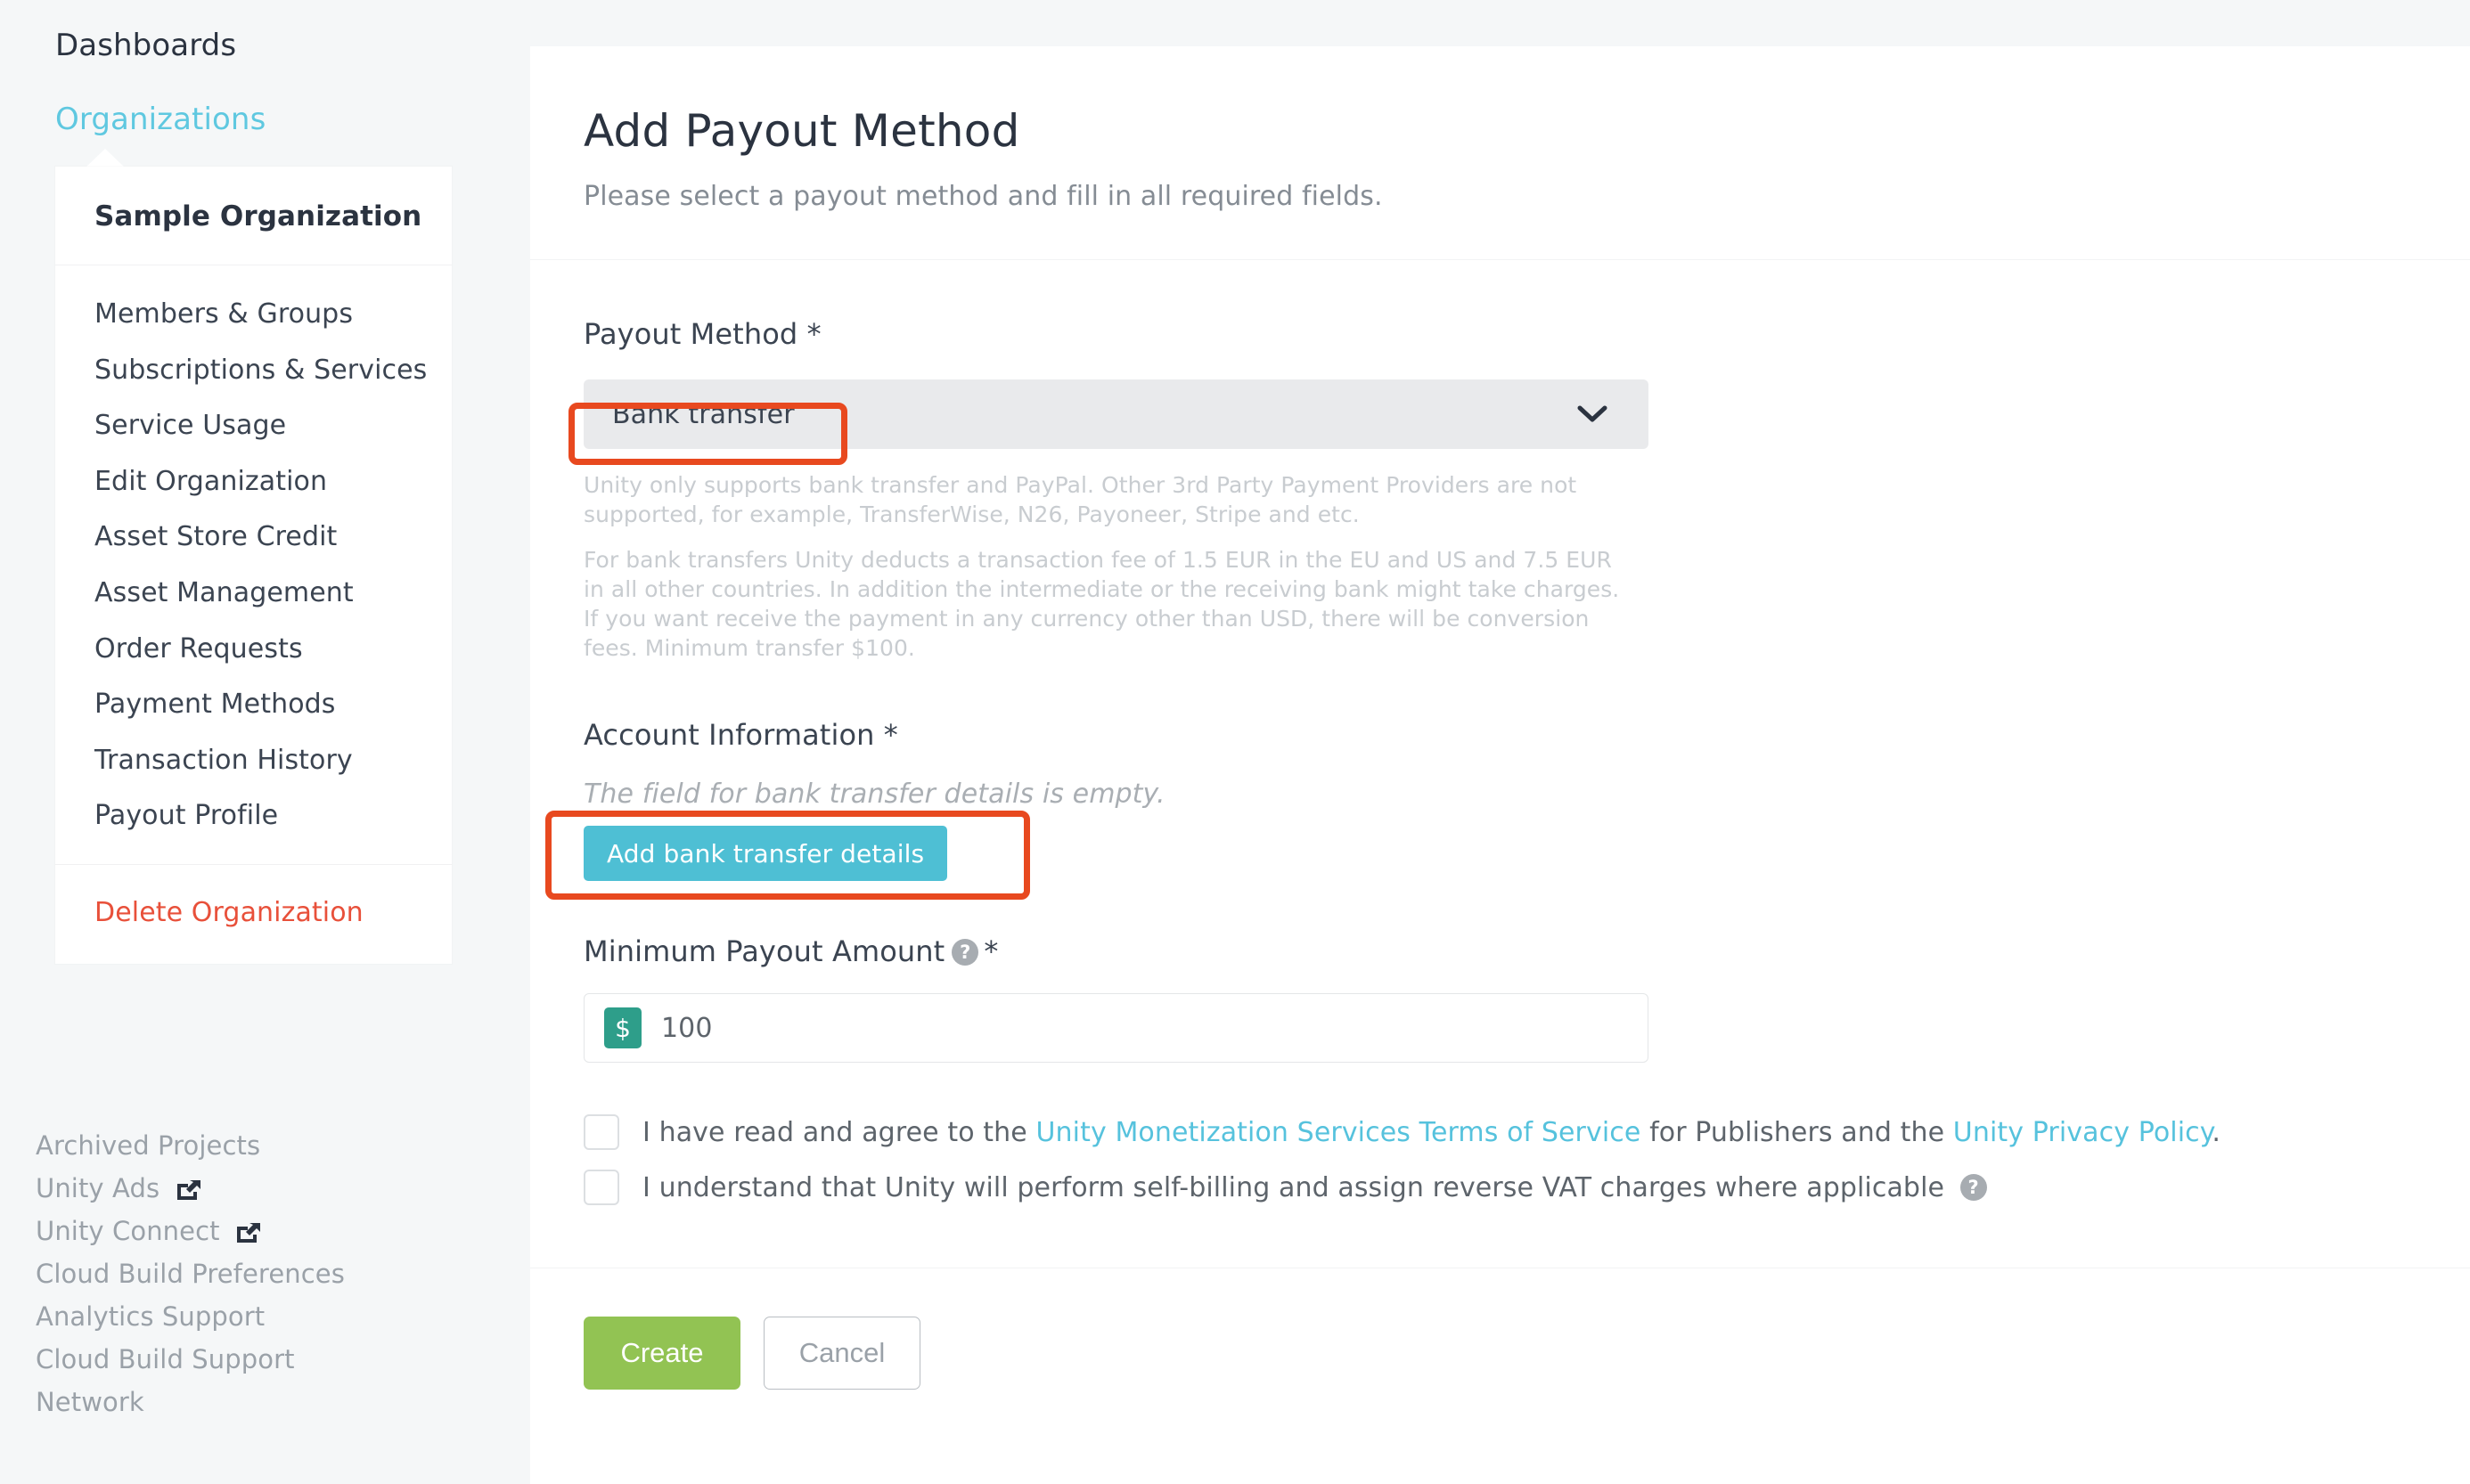 Image resolution: width=2470 pixels, height=1484 pixels. What do you see at coordinates (1500, 1329) in the screenshot?
I see `form-action-buttons: Create Cancel` at bounding box center [1500, 1329].